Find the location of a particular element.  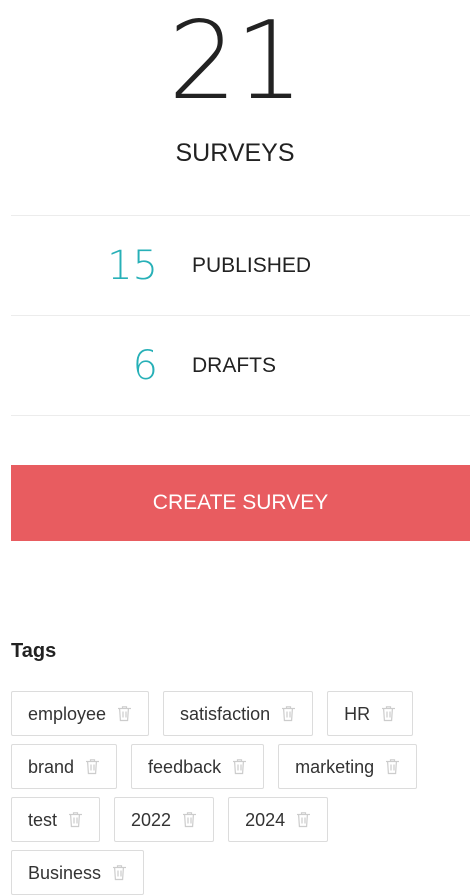

published-count: 15 is located at coordinates (132, 266).